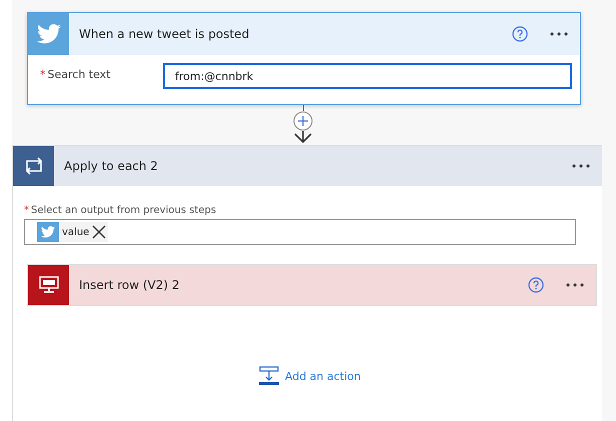 This screenshot has height=421, width=616. I want to click on add-action-link: Add an action, so click(323, 376).